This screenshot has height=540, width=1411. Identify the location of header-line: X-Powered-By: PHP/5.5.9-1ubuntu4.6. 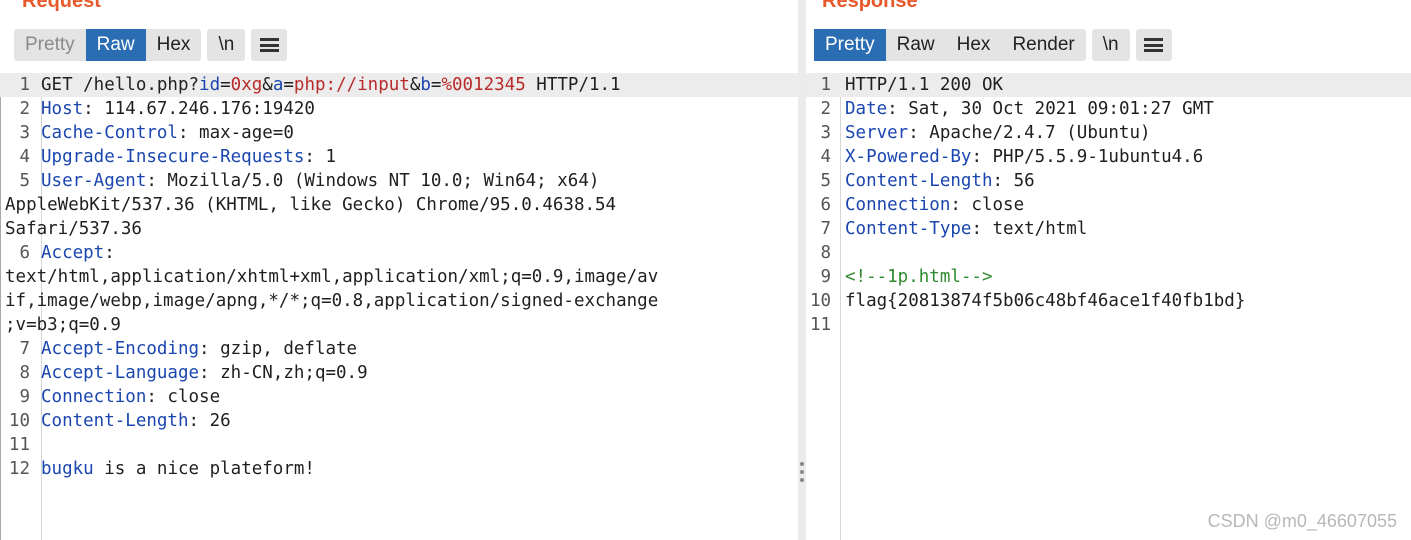
(1124, 157).